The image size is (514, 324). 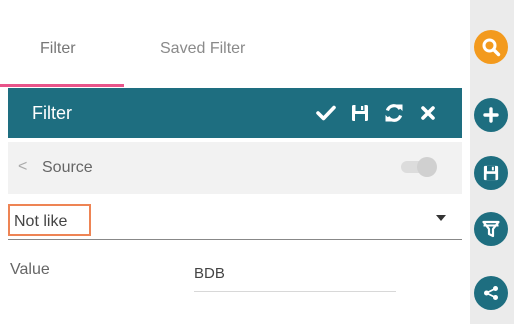 What do you see at coordinates (41, 221) in the screenshot?
I see `condition-value: Not like` at bounding box center [41, 221].